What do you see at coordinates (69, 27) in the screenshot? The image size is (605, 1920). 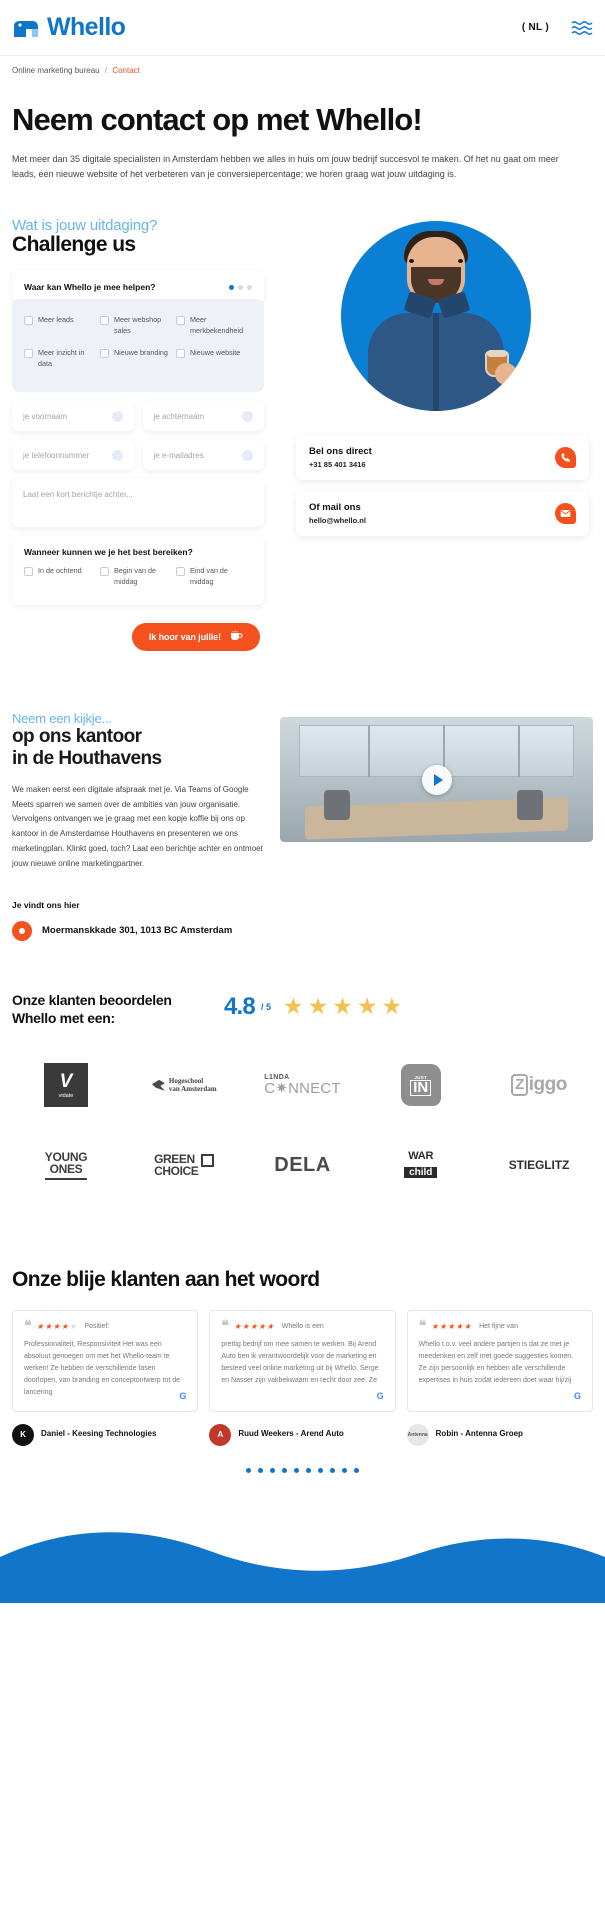 I see `logo: Whello` at bounding box center [69, 27].